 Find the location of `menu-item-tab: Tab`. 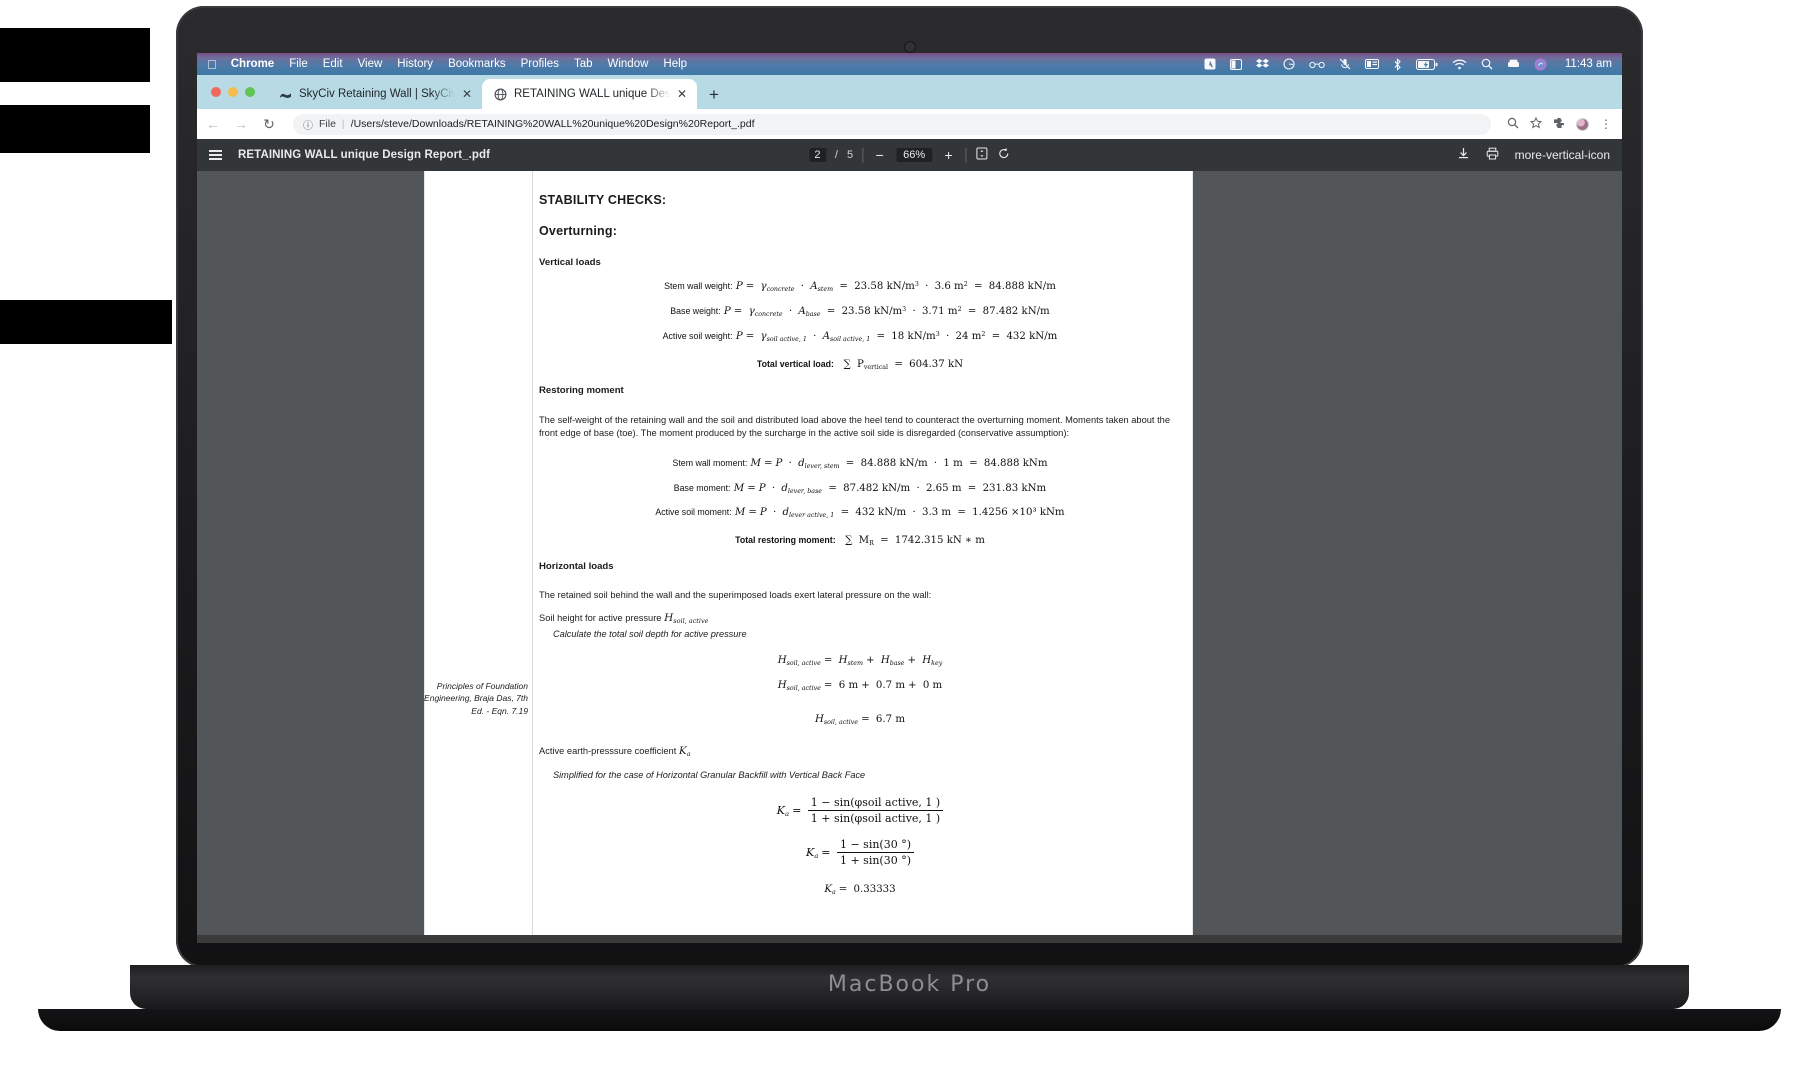

menu-item-tab: Tab is located at coordinates (583, 64).